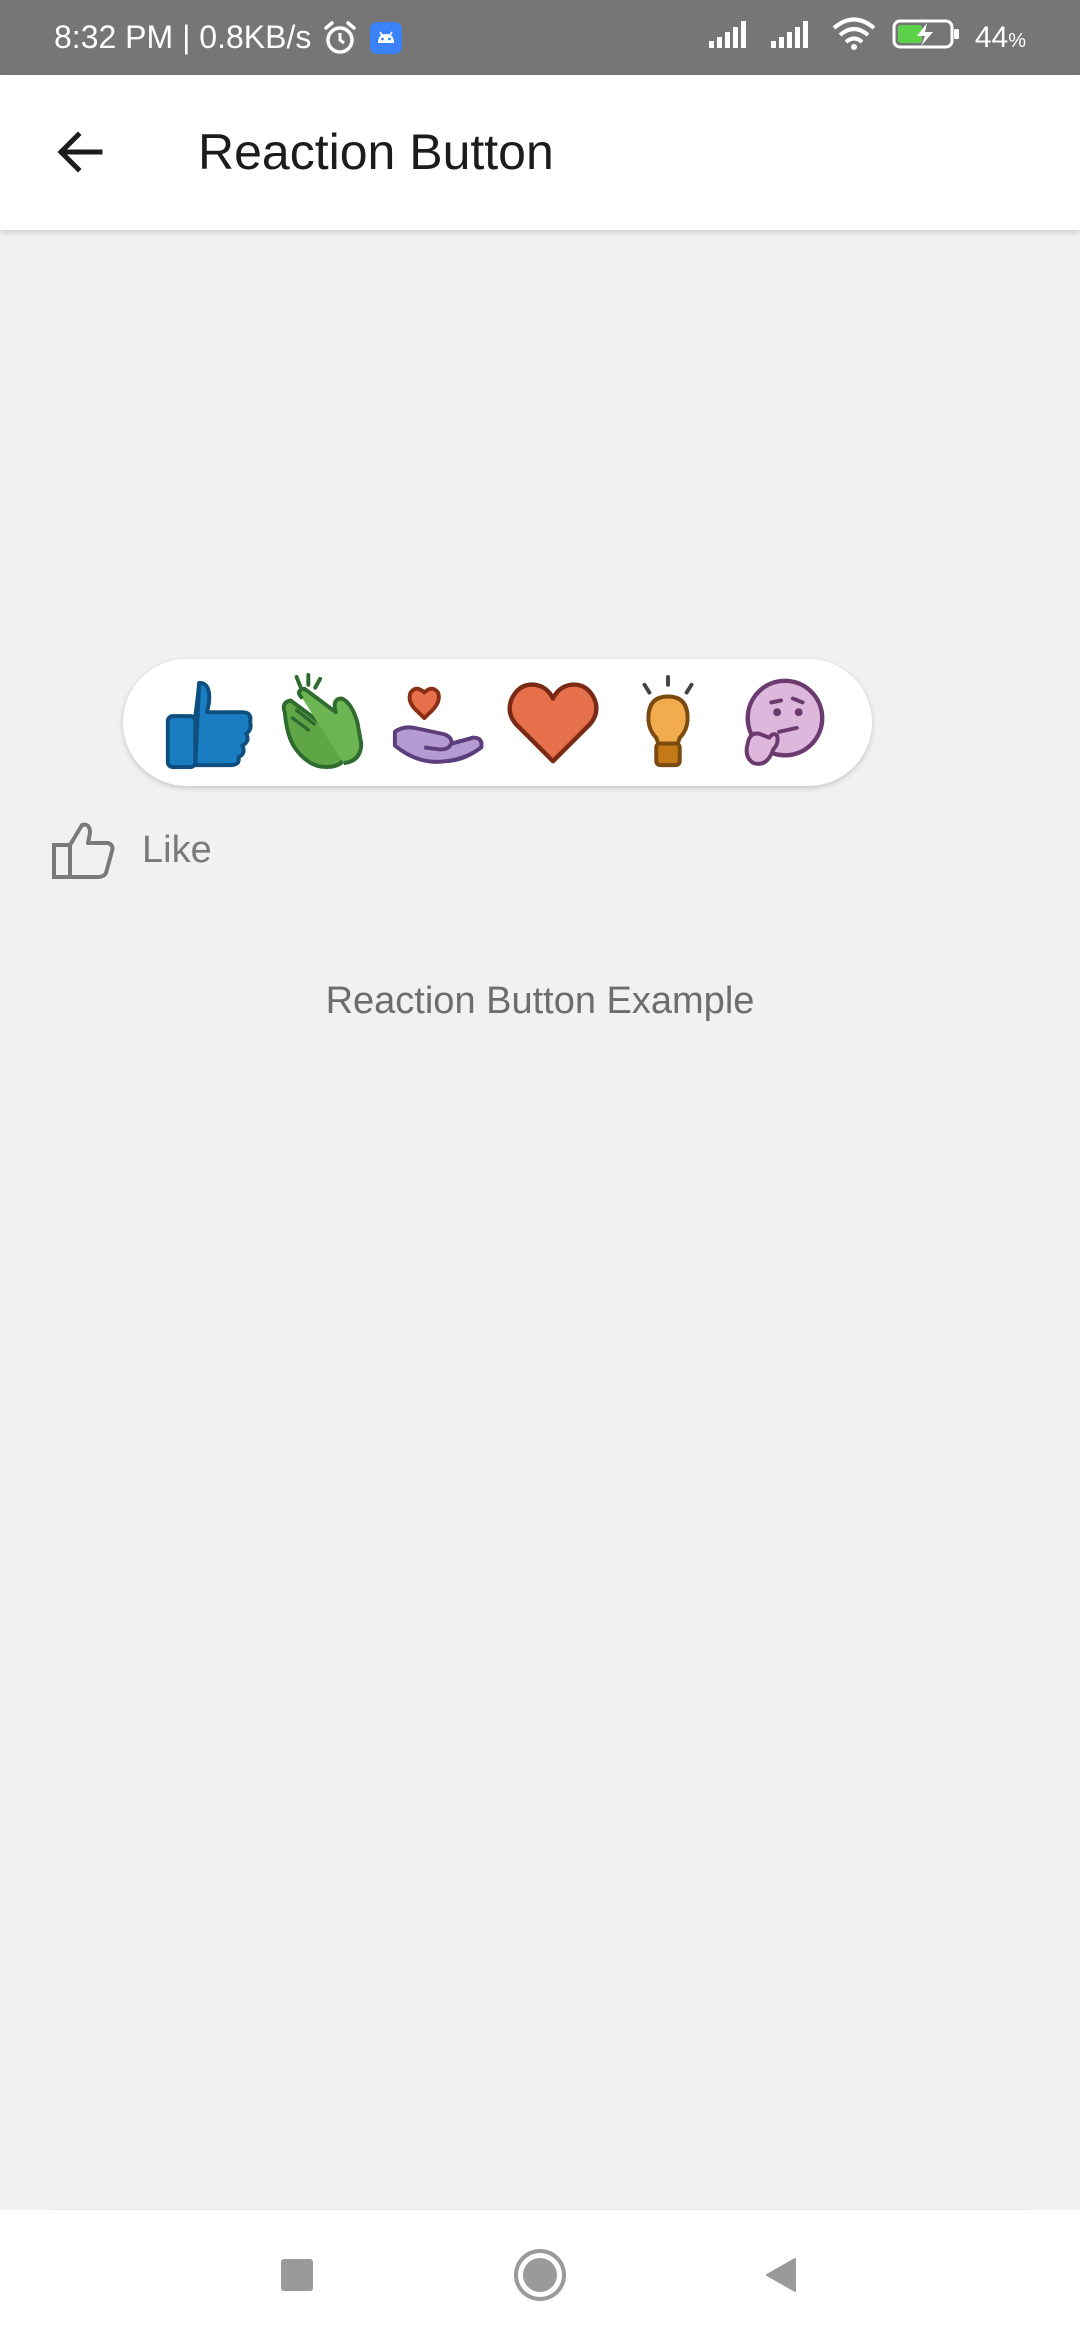 Image resolution: width=1080 pixels, height=2340 pixels. I want to click on clapping-hands-icon, so click(322, 721).